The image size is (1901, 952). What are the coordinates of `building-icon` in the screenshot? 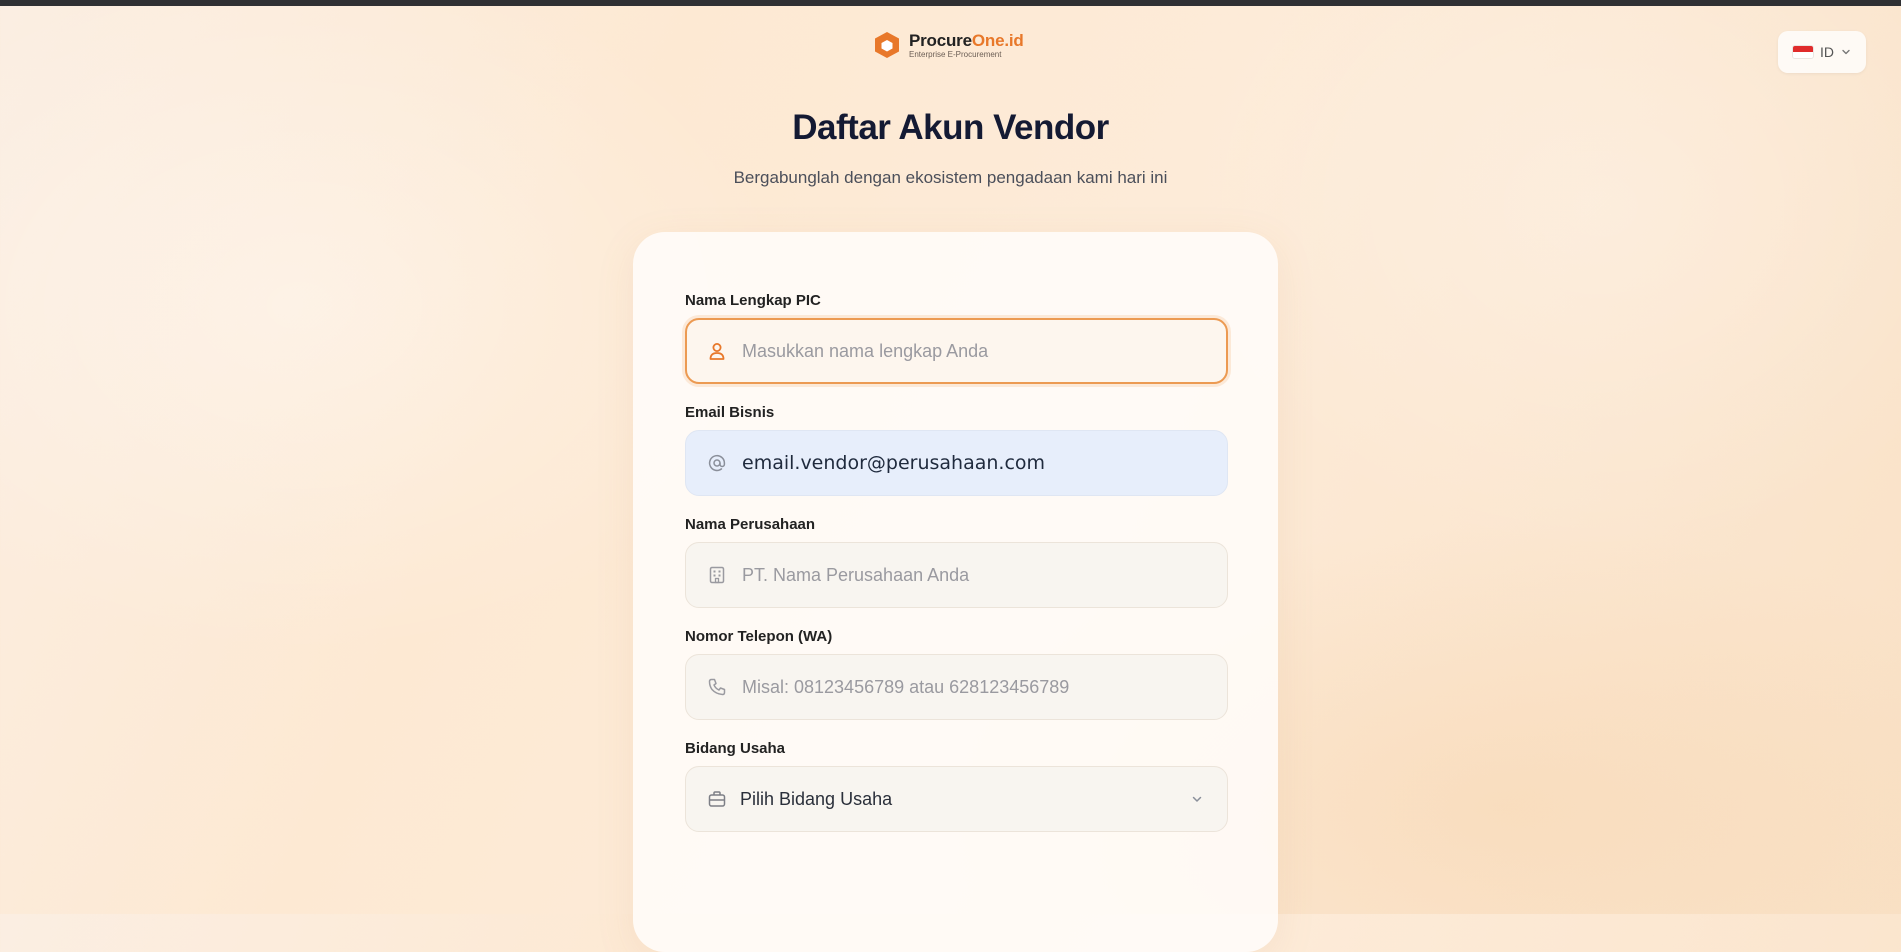 It's located at (717, 575).